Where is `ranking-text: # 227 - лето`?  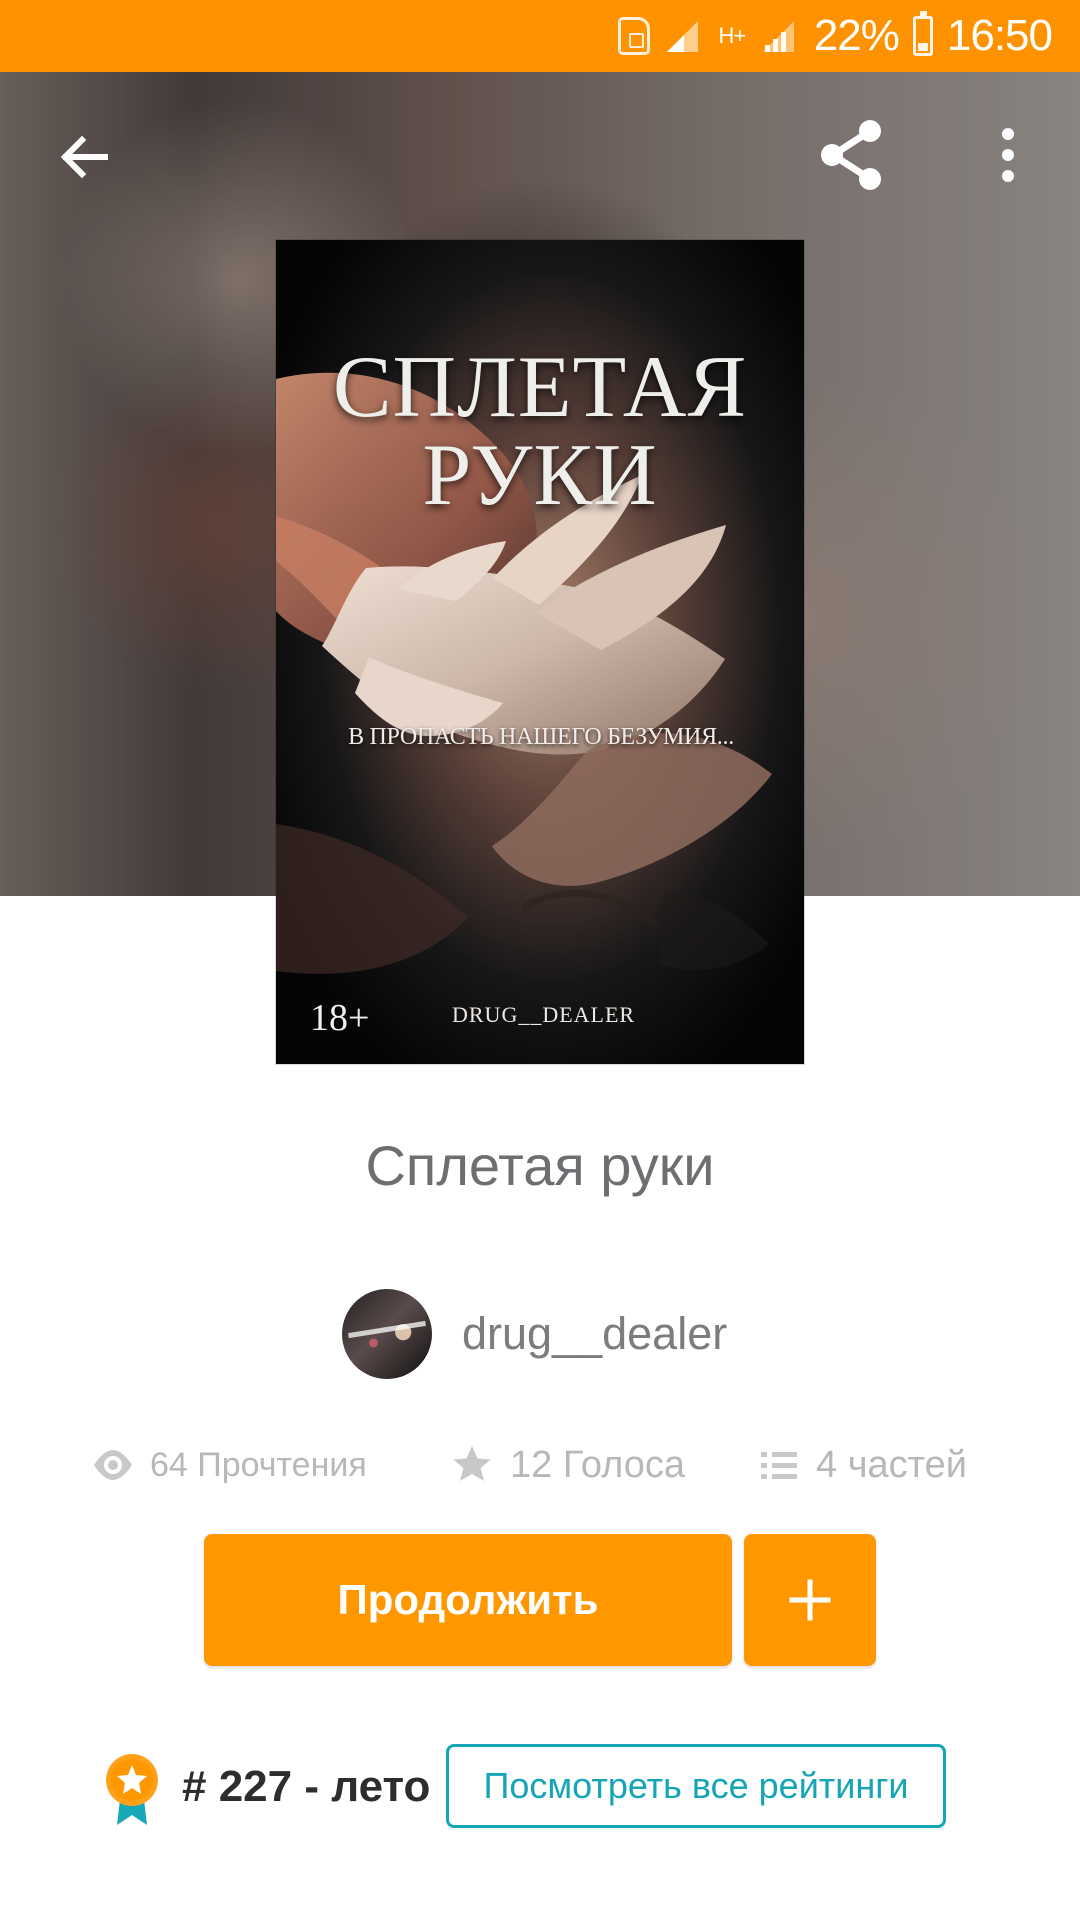 ranking-text: # 227 - лето is located at coordinates (306, 1786).